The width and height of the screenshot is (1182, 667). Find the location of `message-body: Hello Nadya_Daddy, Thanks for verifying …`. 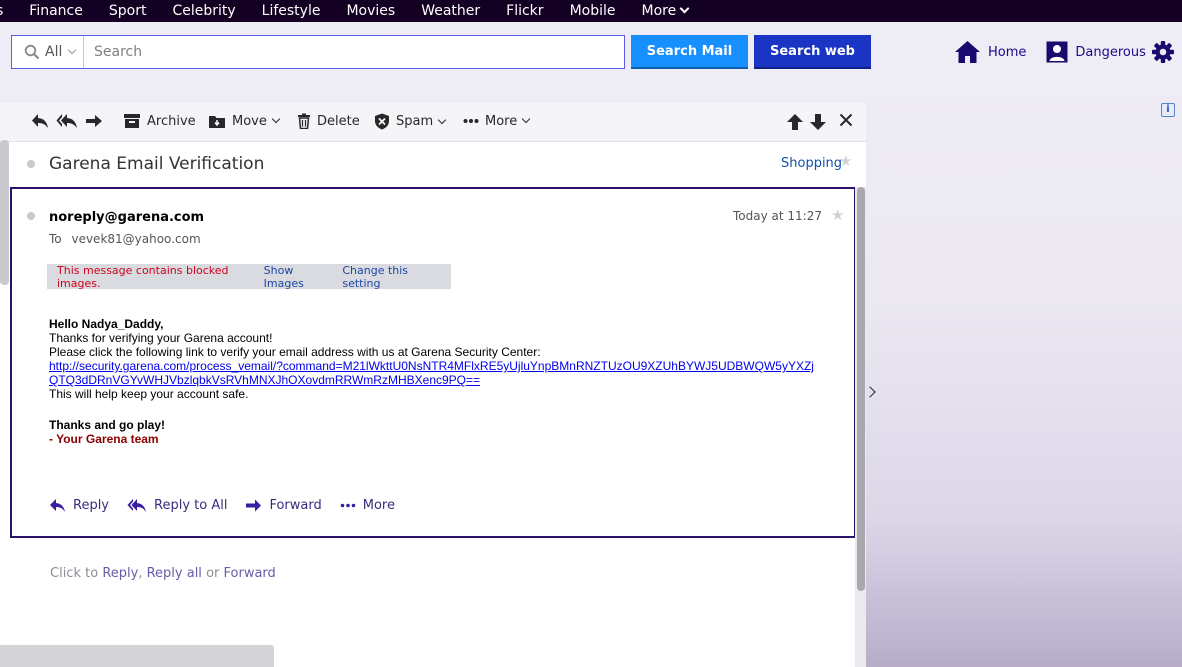

message-body: Hello Nadya_Daddy, Thanks for verifying … is located at coordinates (439, 381).